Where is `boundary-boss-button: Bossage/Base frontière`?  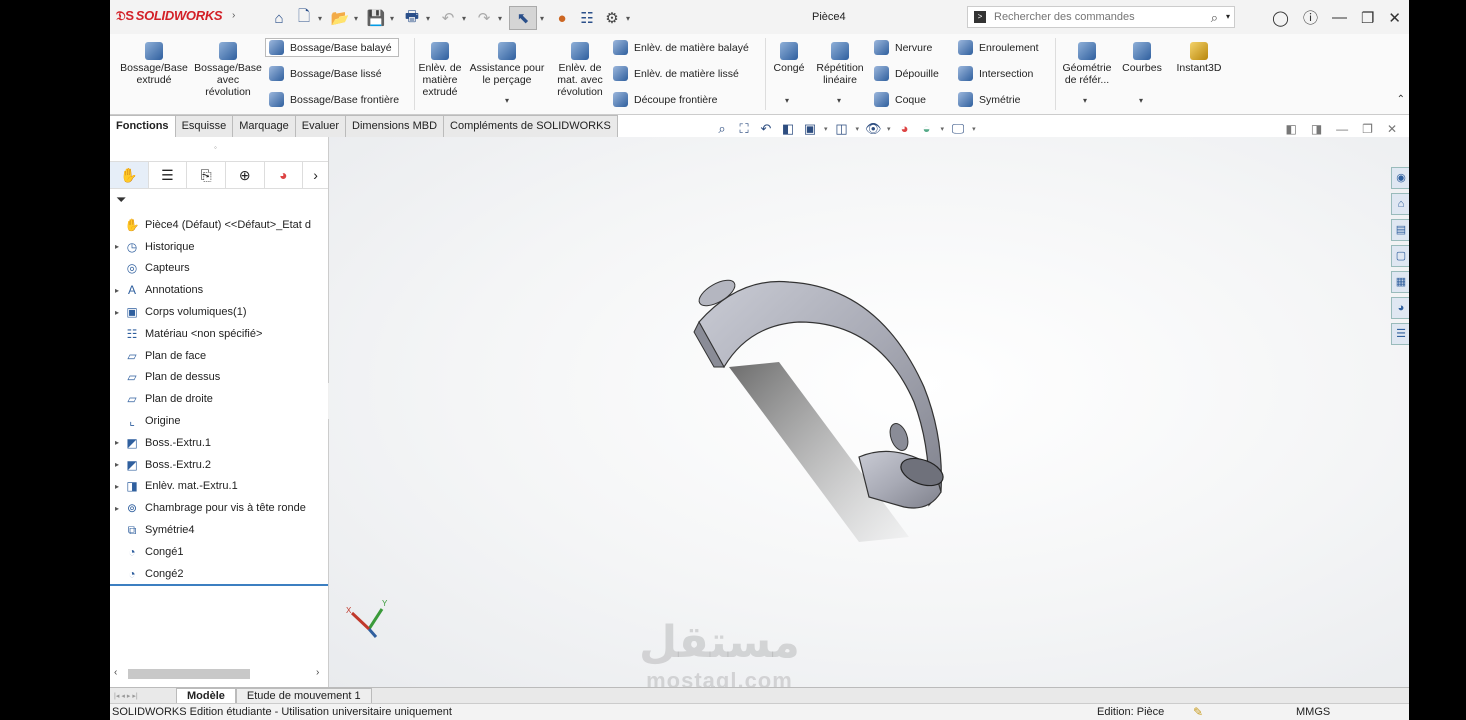
boundary-boss-button: Bossage/Base frontière is located at coordinates (334, 99).